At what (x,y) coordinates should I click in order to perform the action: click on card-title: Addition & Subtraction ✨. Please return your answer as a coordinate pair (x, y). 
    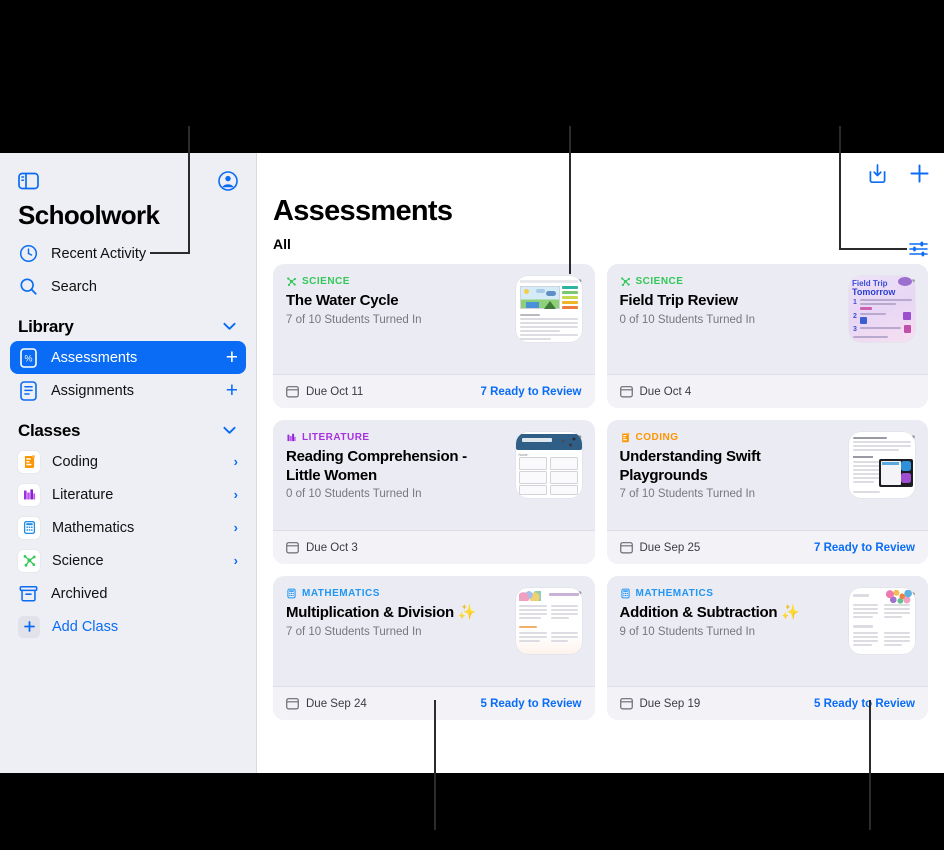
    Looking at the image, I should click on (709, 612).